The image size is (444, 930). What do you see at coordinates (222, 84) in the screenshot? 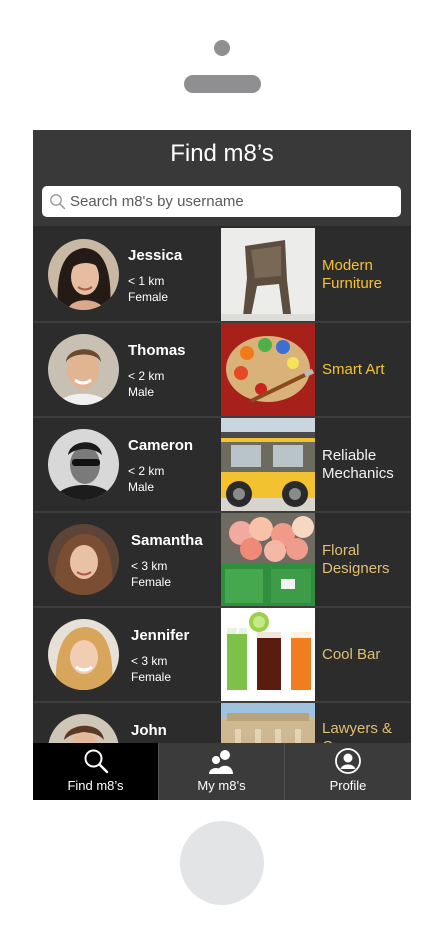
I see `phone-speaker` at bounding box center [222, 84].